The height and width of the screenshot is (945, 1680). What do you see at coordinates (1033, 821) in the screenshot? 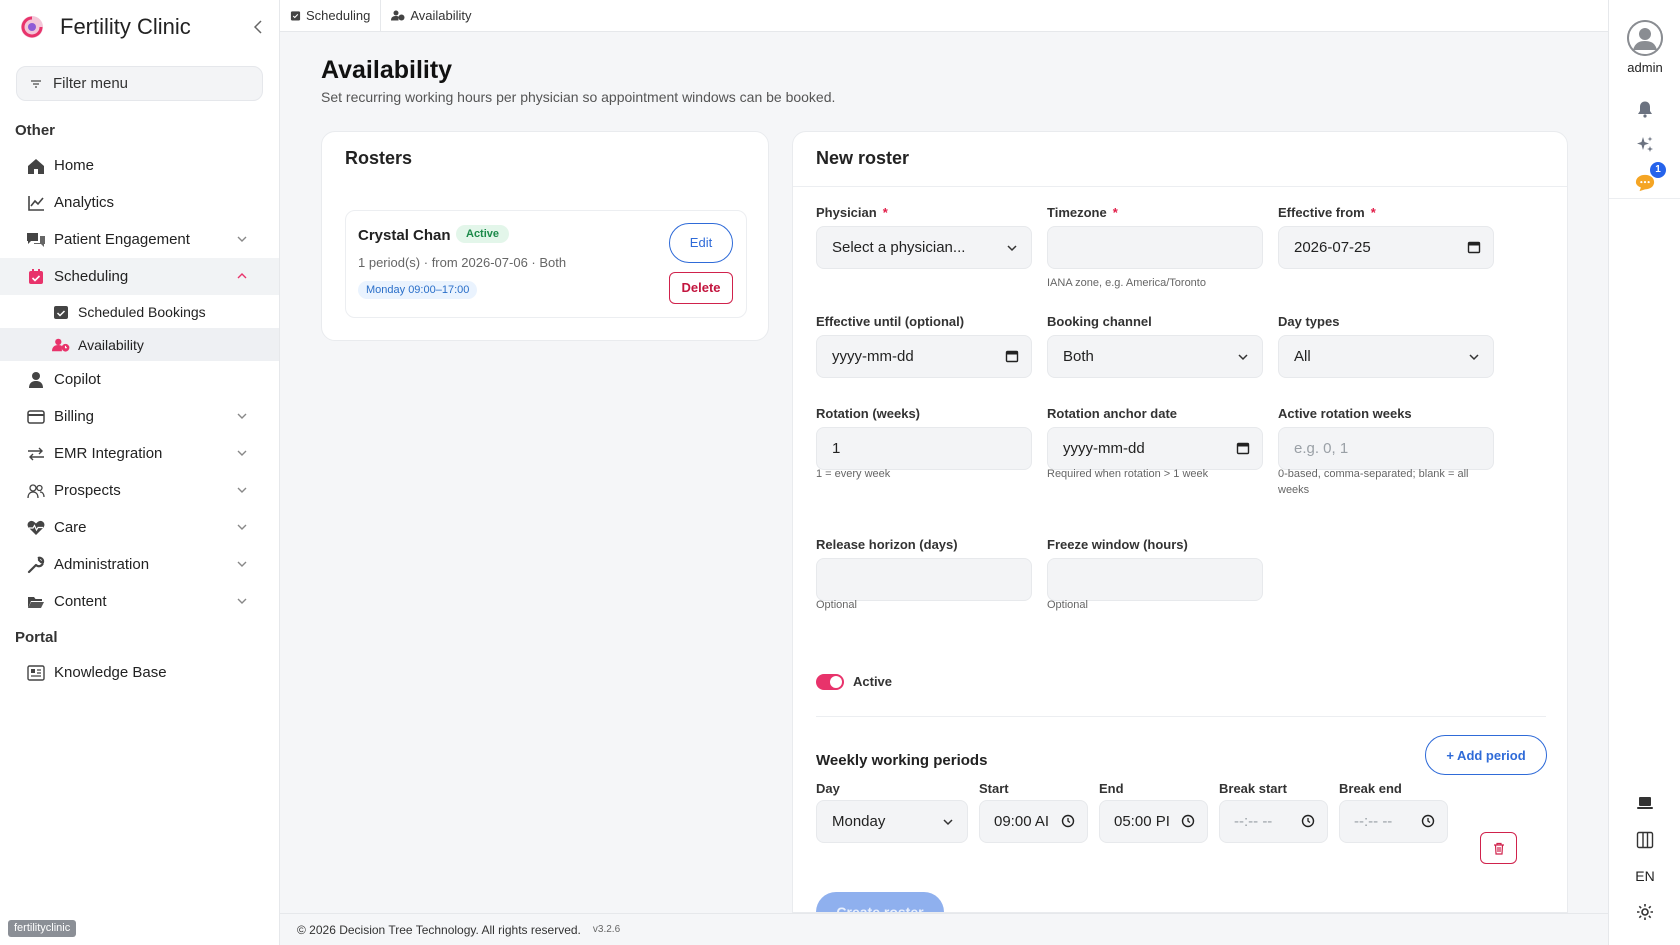
I see `period-start-time-input: 09:00 AI` at bounding box center [1033, 821].